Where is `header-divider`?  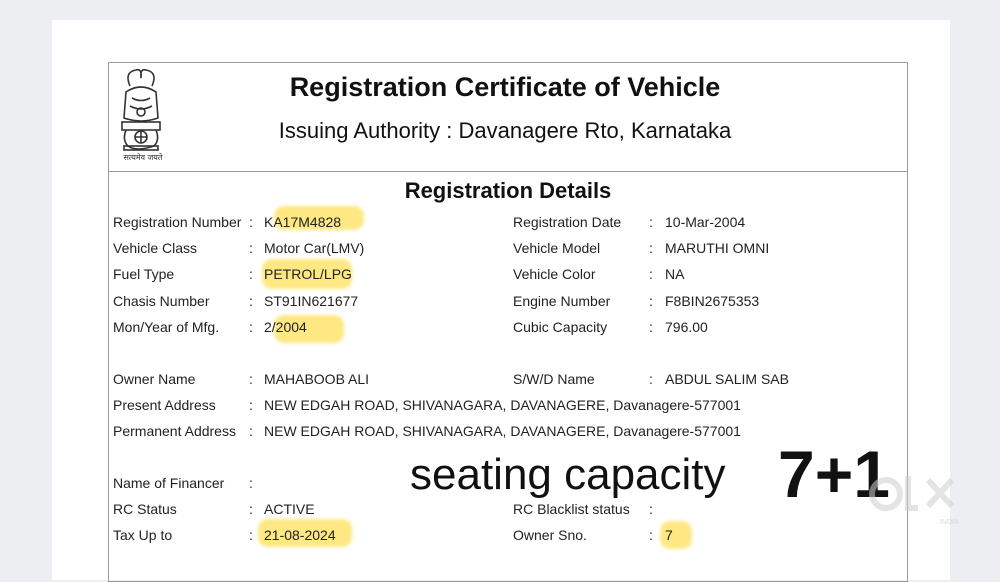
header-divider is located at coordinates (508, 171).